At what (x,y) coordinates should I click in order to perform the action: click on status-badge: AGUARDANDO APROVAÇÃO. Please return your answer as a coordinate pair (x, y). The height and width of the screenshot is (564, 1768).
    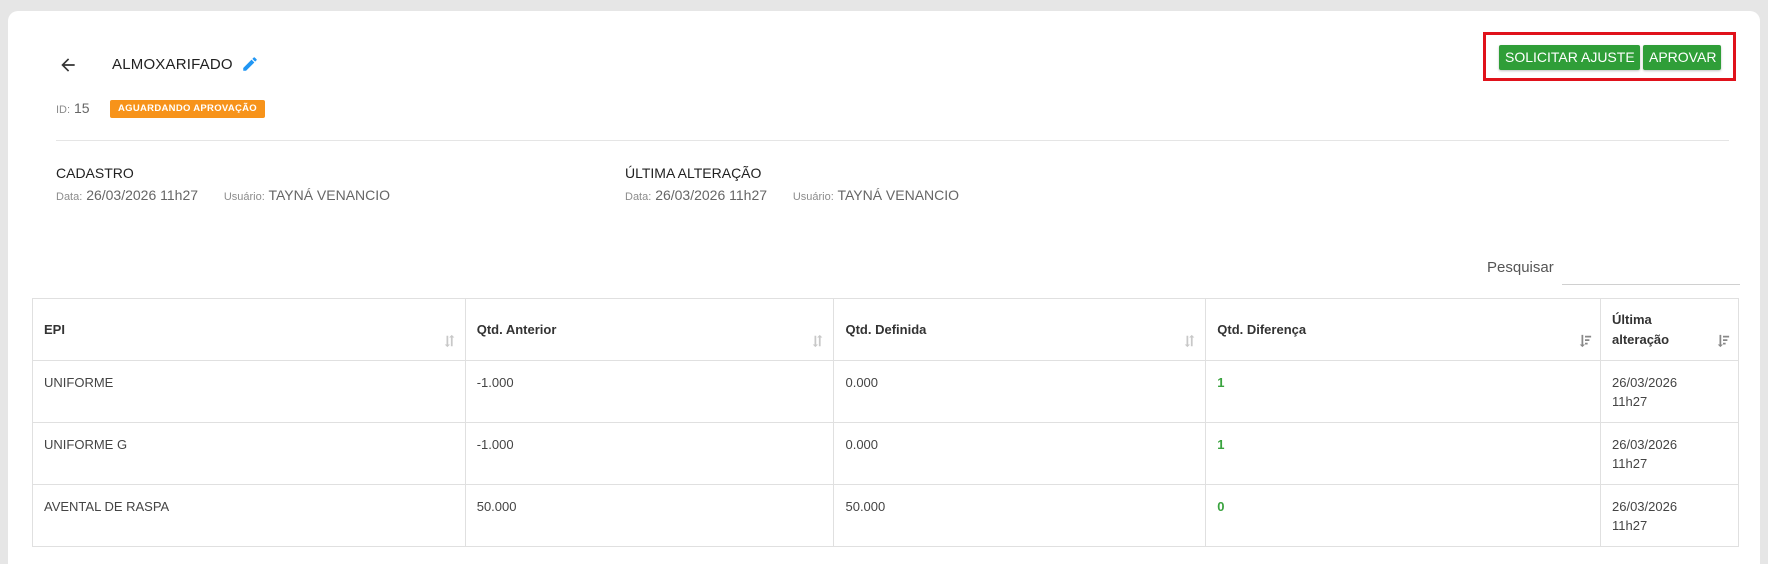
    Looking at the image, I should click on (187, 109).